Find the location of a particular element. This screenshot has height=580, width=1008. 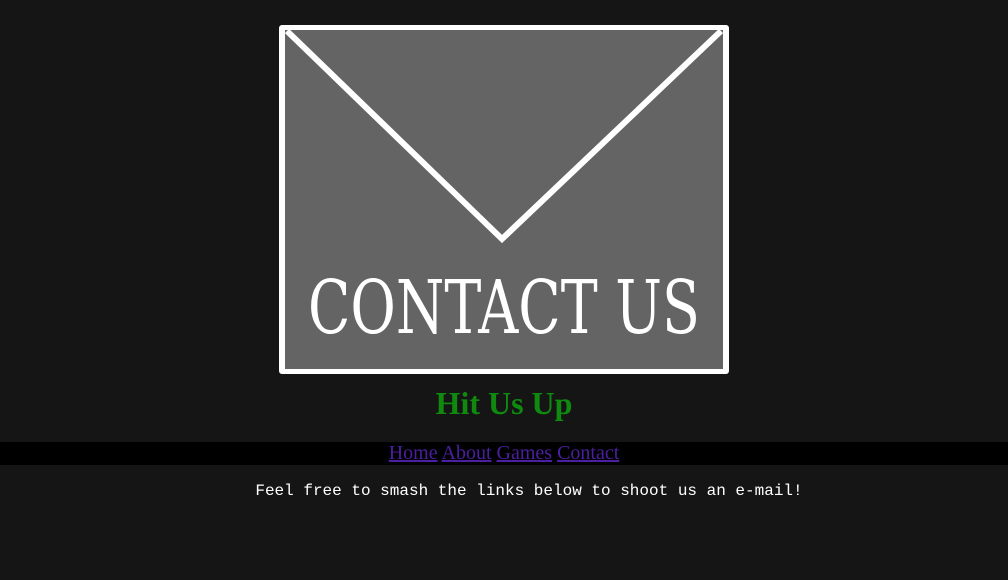

main-nav: Home About Games Contact is located at coordinates (504, 453).